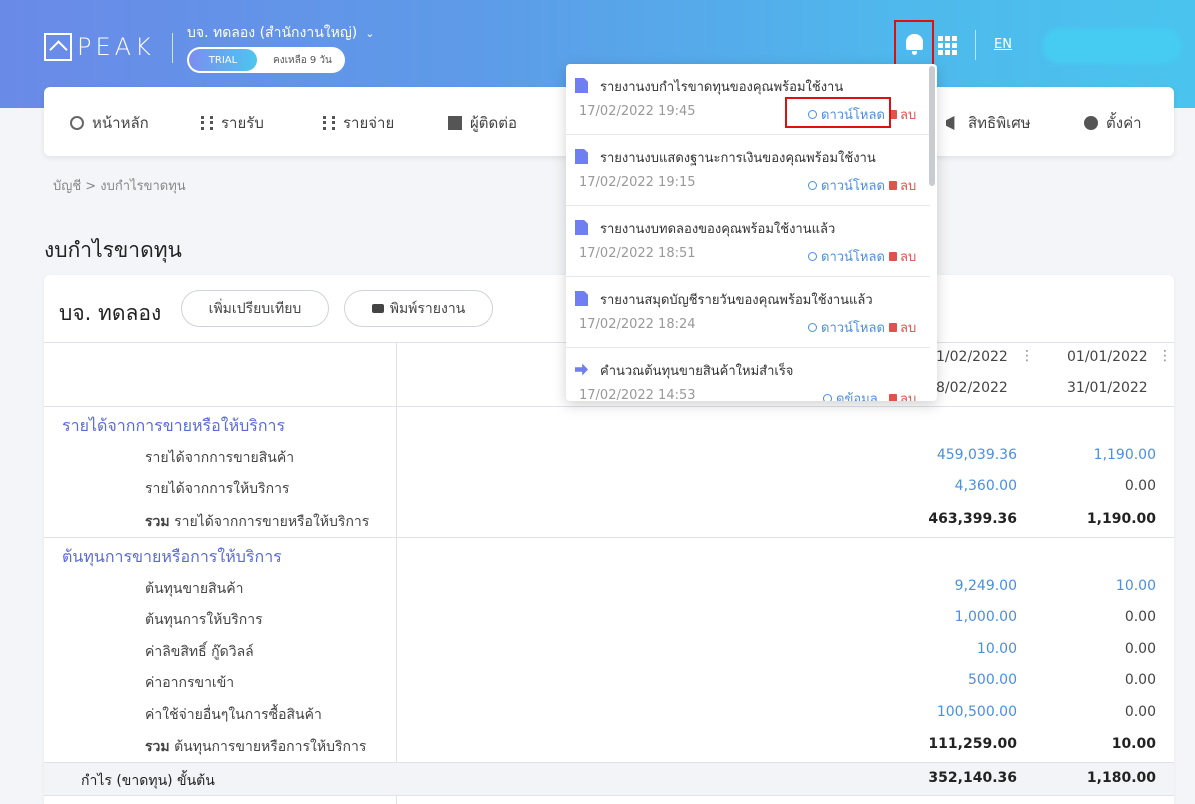 The height and width of the screenshot is (804, 1195). Describe the element at coordinates (119, 185) in the screenshot. I see `breadcrumb: บัญชี > งบกำไรขาดทุน` at that location.